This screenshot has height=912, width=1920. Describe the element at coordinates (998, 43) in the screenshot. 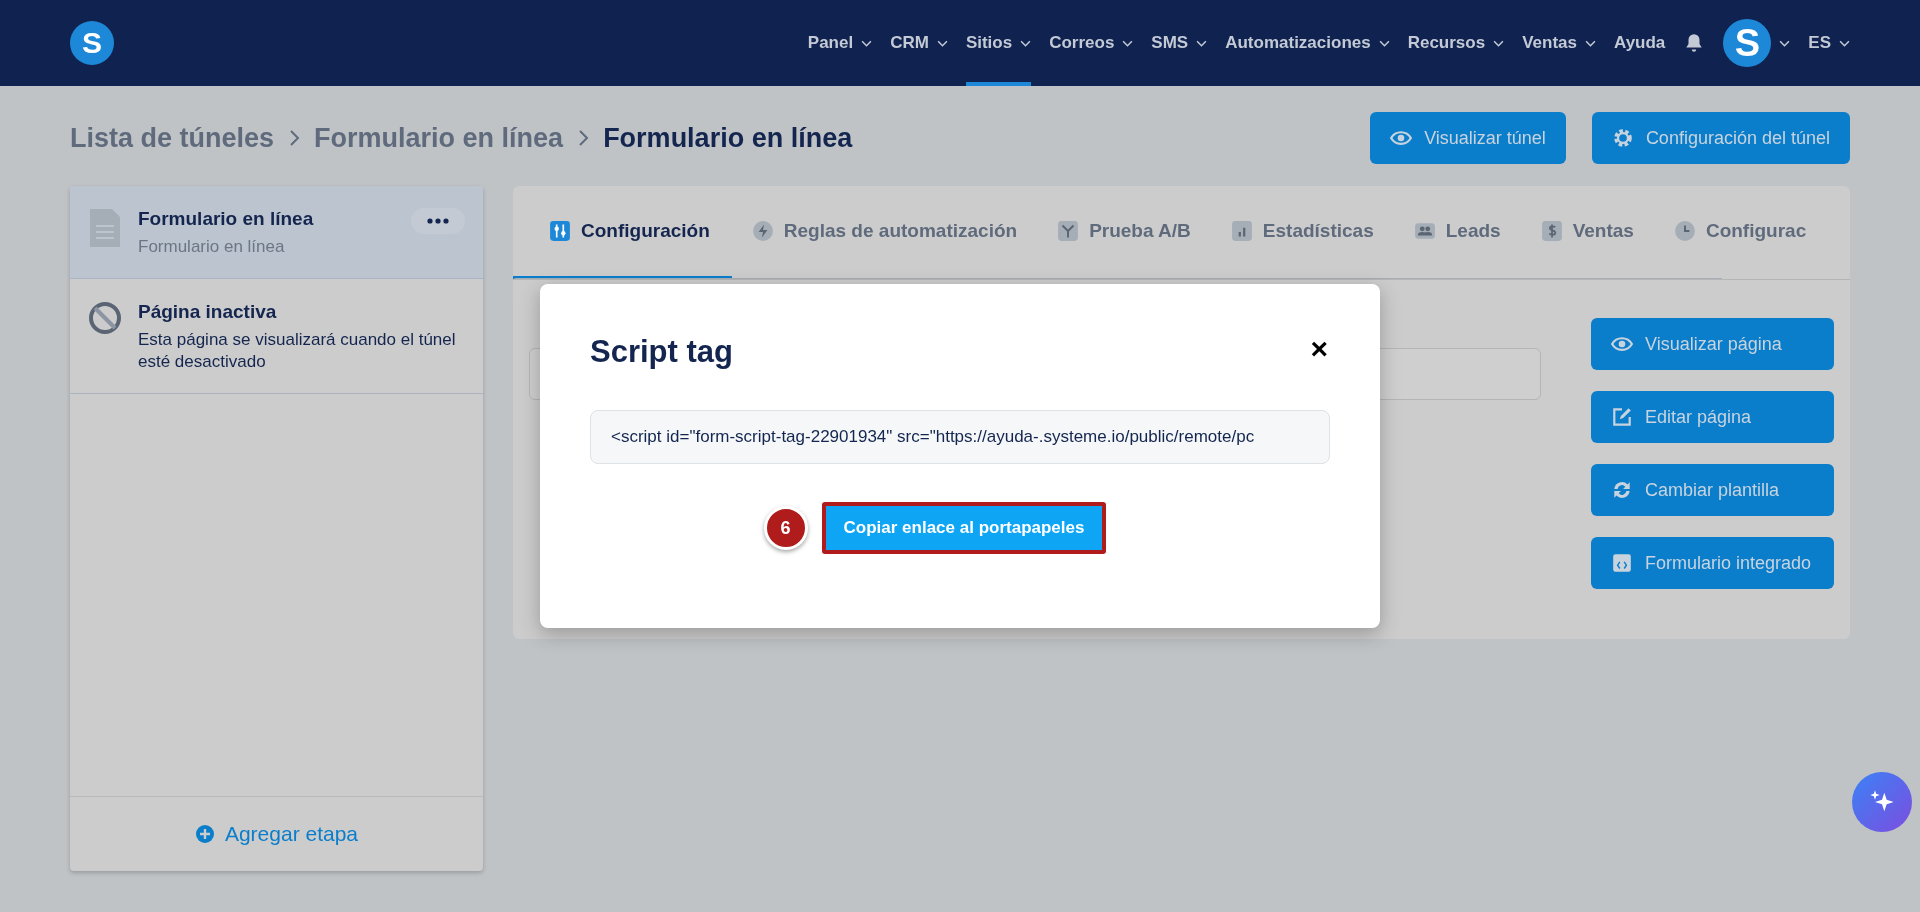

I see `nav-menu-item: Sitios` at that location.